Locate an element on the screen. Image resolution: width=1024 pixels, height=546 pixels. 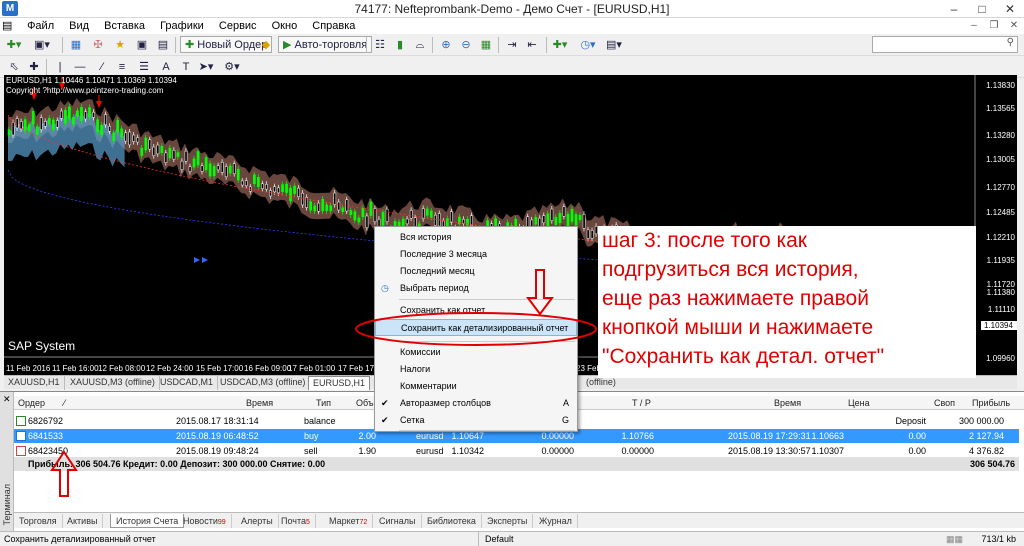
cell-swap: Deposit is located at coordinates (910, 421).